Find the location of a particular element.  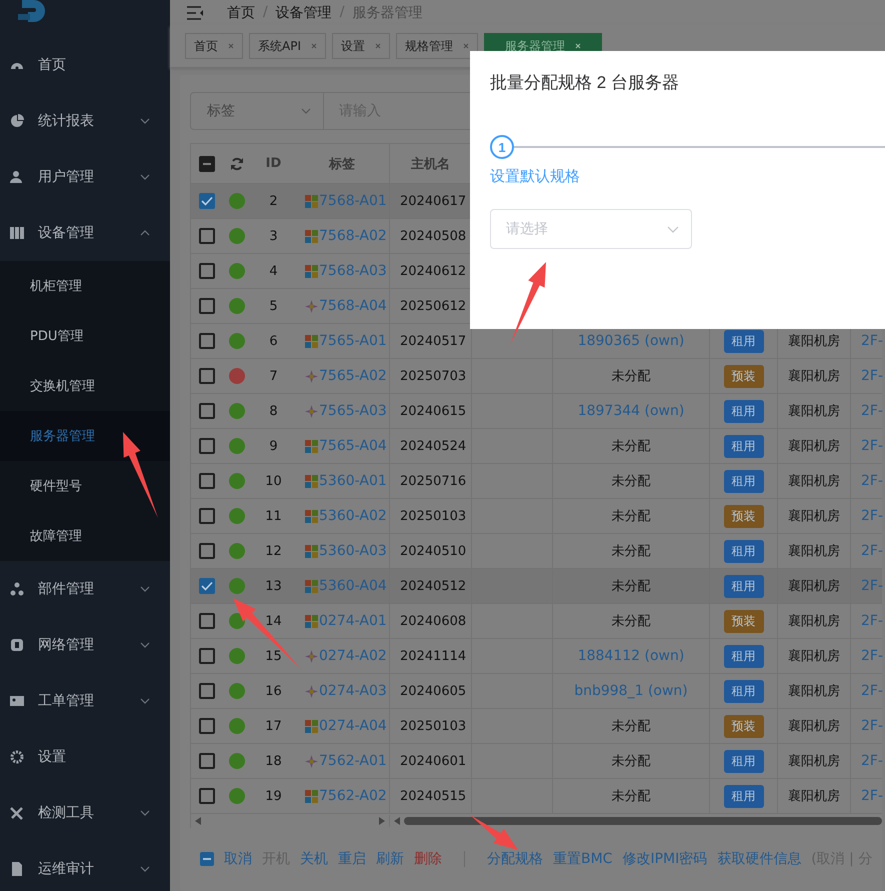

bulk-action-link: 重置BMC is located at coordinates (582, 859).